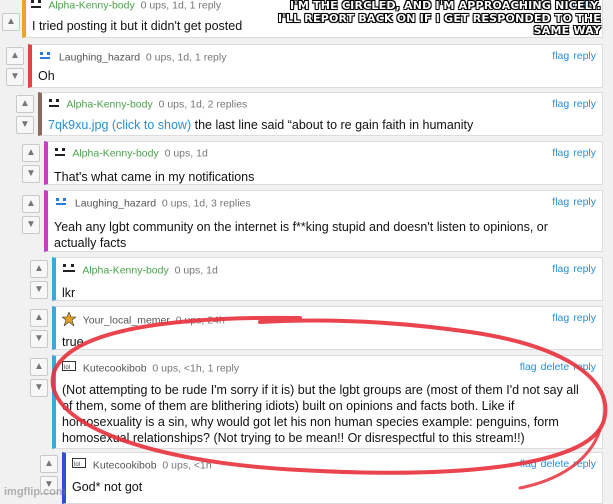  What do you see at coordinates (126, 320) in the screenshot?
I see `username: Your_local_memer` at bounding box center [126, 320].